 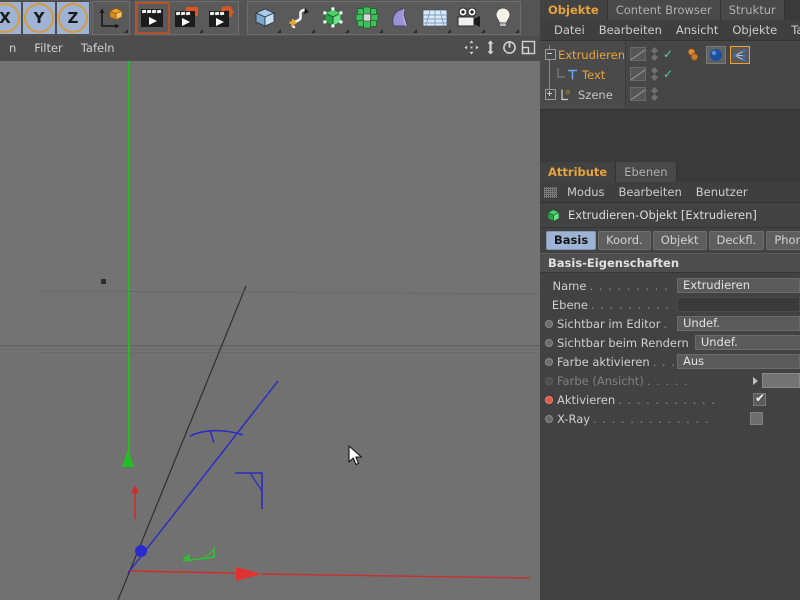 What do you see at coordinates (670, 304) in the screenshot?
I see `property-row-ebene: Ebene . . . . . . . . . . . . . . . .` at bounding box center [670, 304].